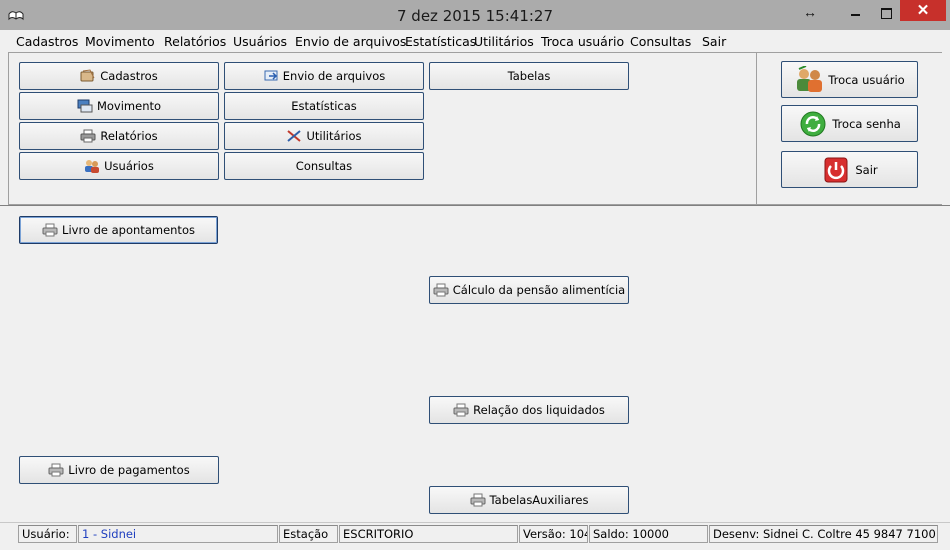 The height and width of the screenshot is (550, 950). Describe the element at coordinates (475, 205) in the screenshot. I see `panel-separator` at that location.